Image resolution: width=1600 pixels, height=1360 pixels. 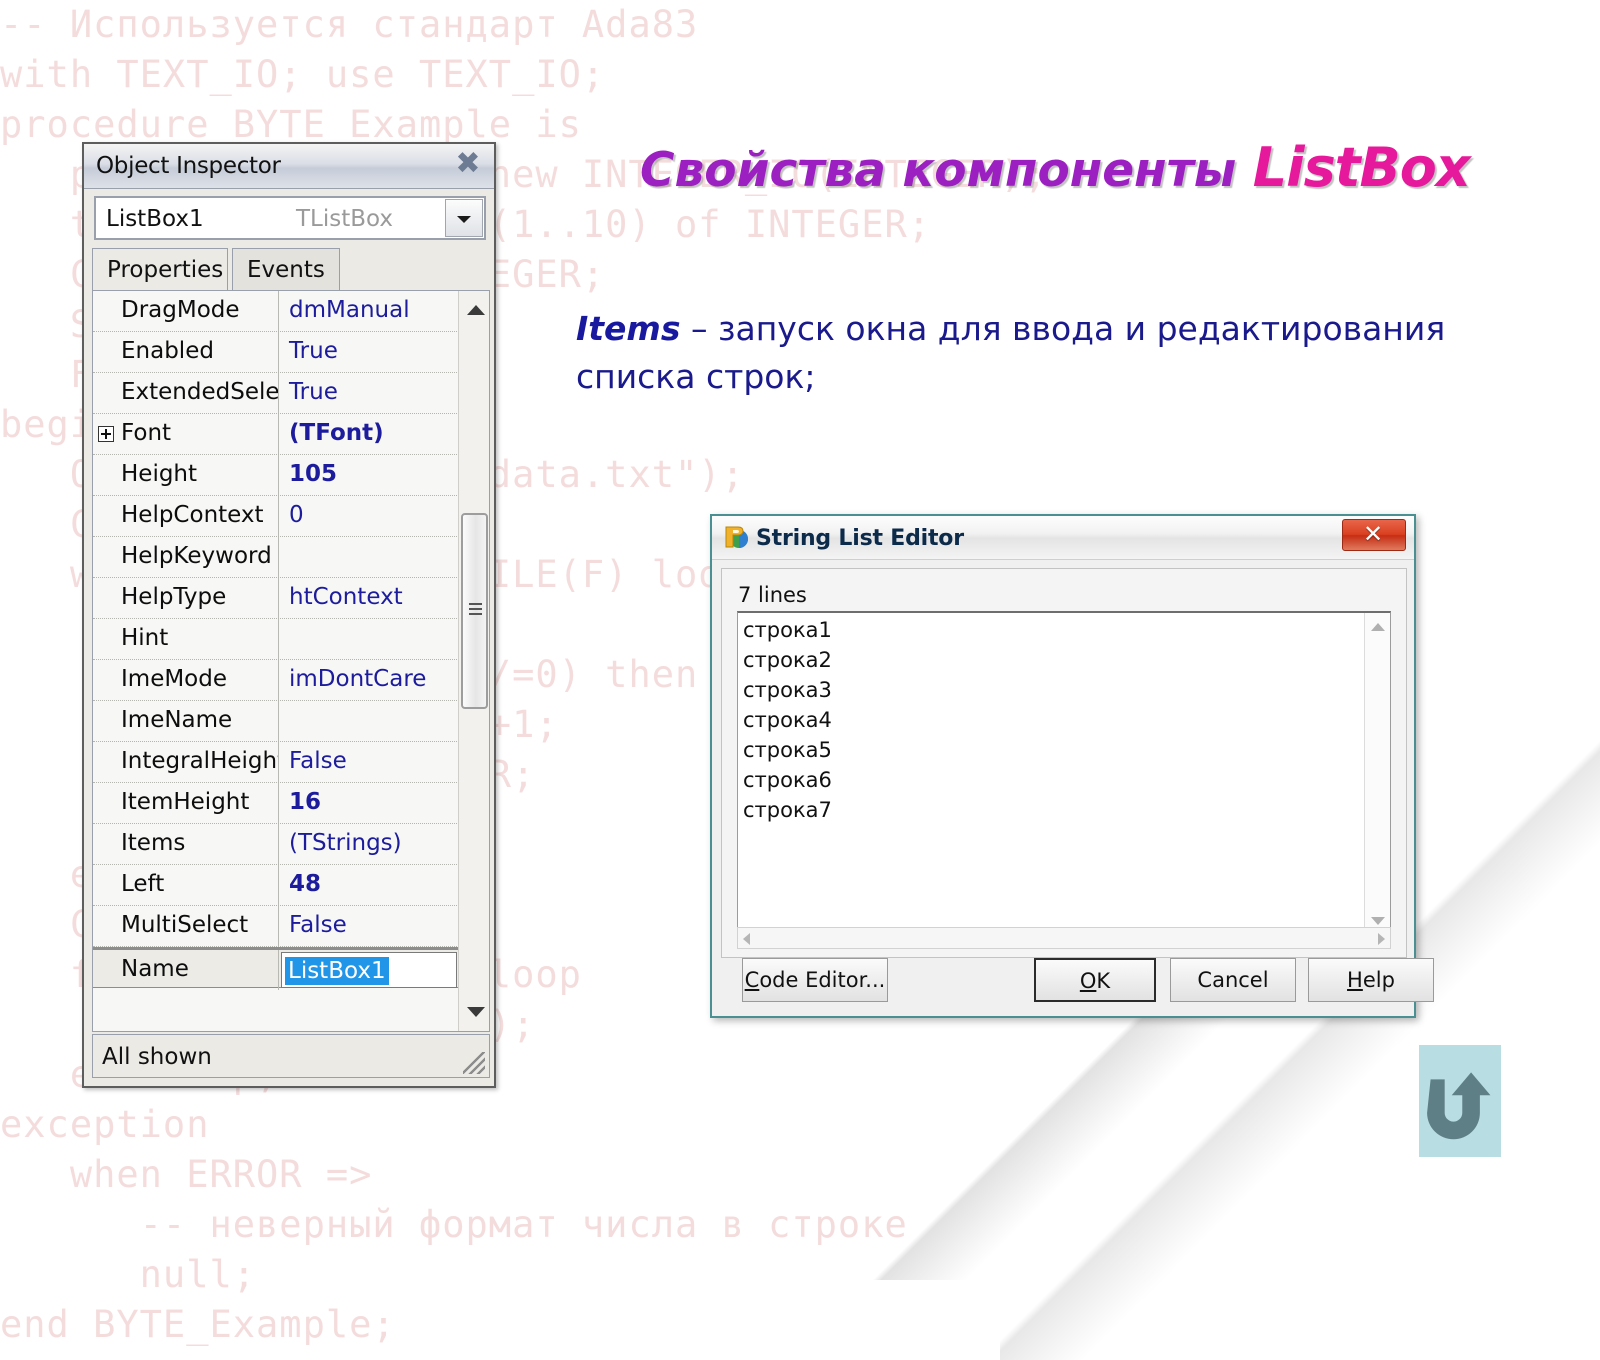 I want to click on decorative-diagonal-lower, so click(x=1100, y=1130).